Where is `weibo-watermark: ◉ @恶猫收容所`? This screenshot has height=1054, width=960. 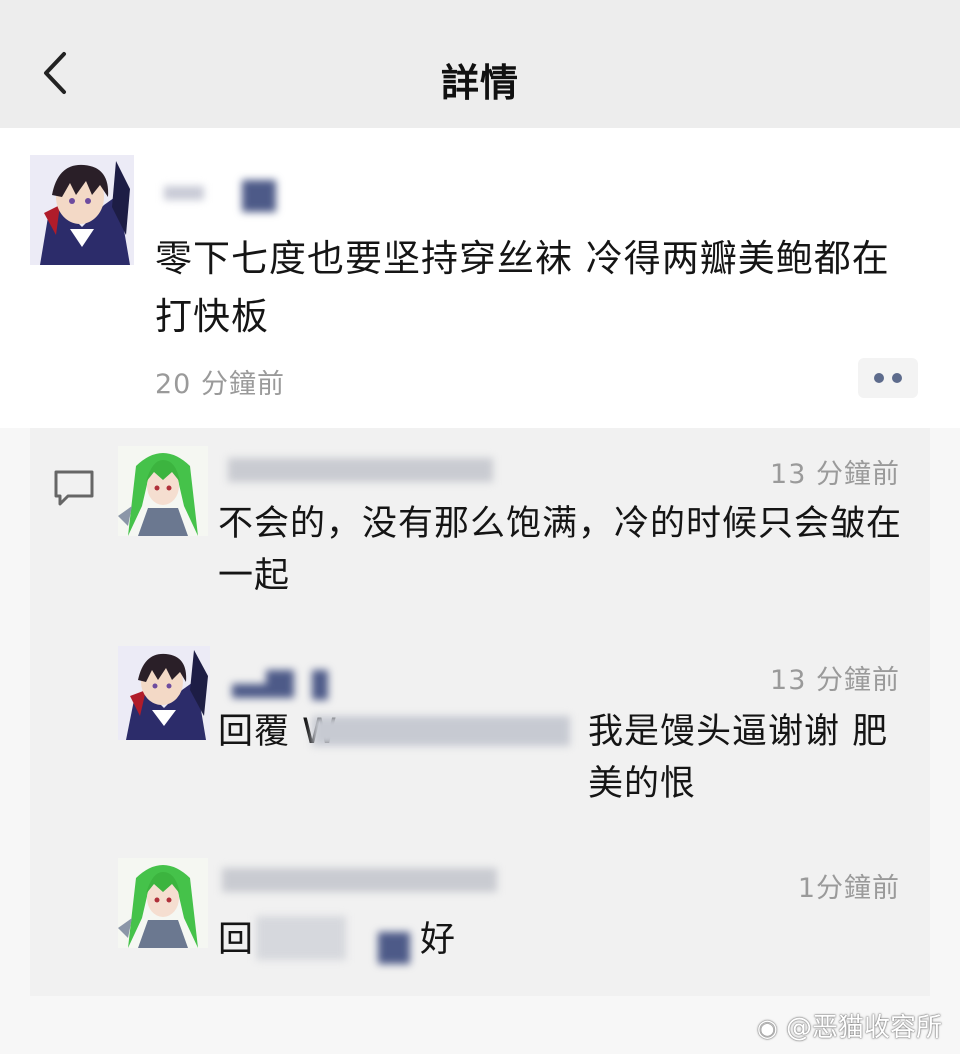
weibo-watermark: ◉ @恶猫收容所 is located at coordinates (849, 1028).